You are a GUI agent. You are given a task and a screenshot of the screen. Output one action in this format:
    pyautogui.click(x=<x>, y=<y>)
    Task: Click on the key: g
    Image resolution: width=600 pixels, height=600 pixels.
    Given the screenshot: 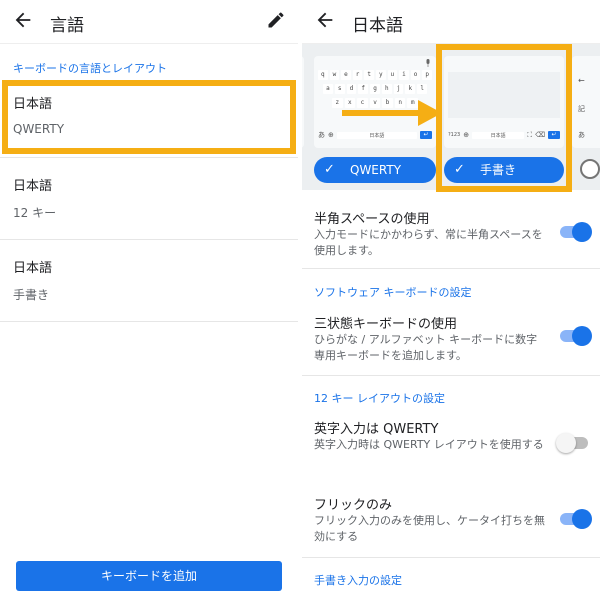 What is the action you would take?
    pyautogui.click(x=375, y=89)
    